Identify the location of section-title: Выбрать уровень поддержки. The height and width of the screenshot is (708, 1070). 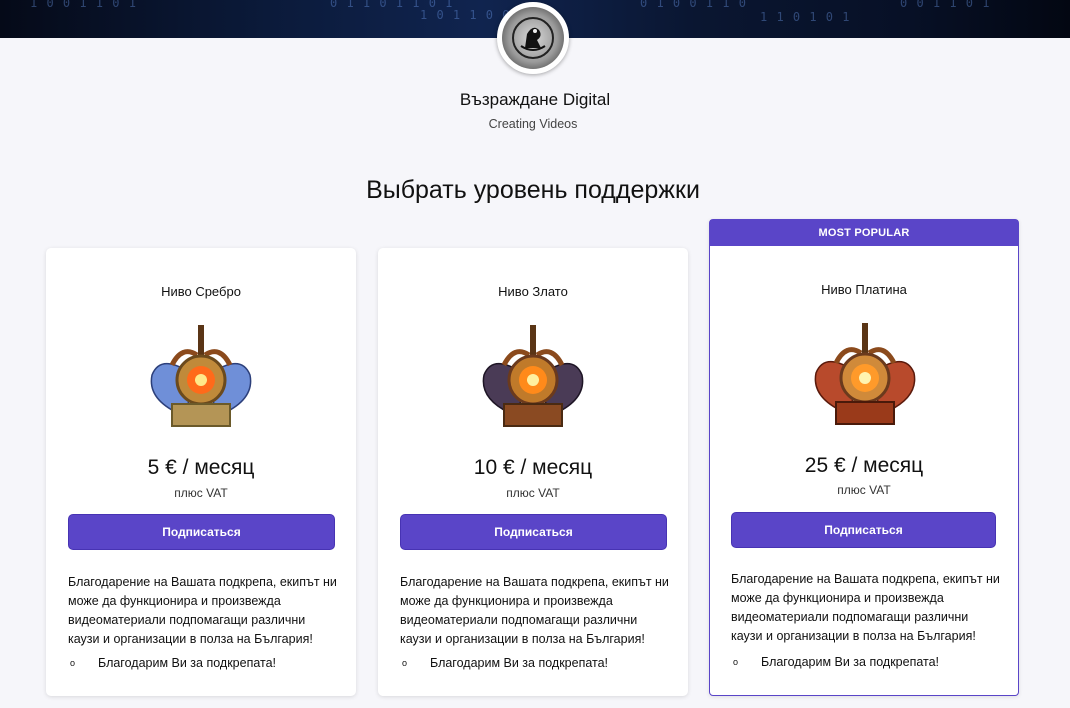
(533, 190).